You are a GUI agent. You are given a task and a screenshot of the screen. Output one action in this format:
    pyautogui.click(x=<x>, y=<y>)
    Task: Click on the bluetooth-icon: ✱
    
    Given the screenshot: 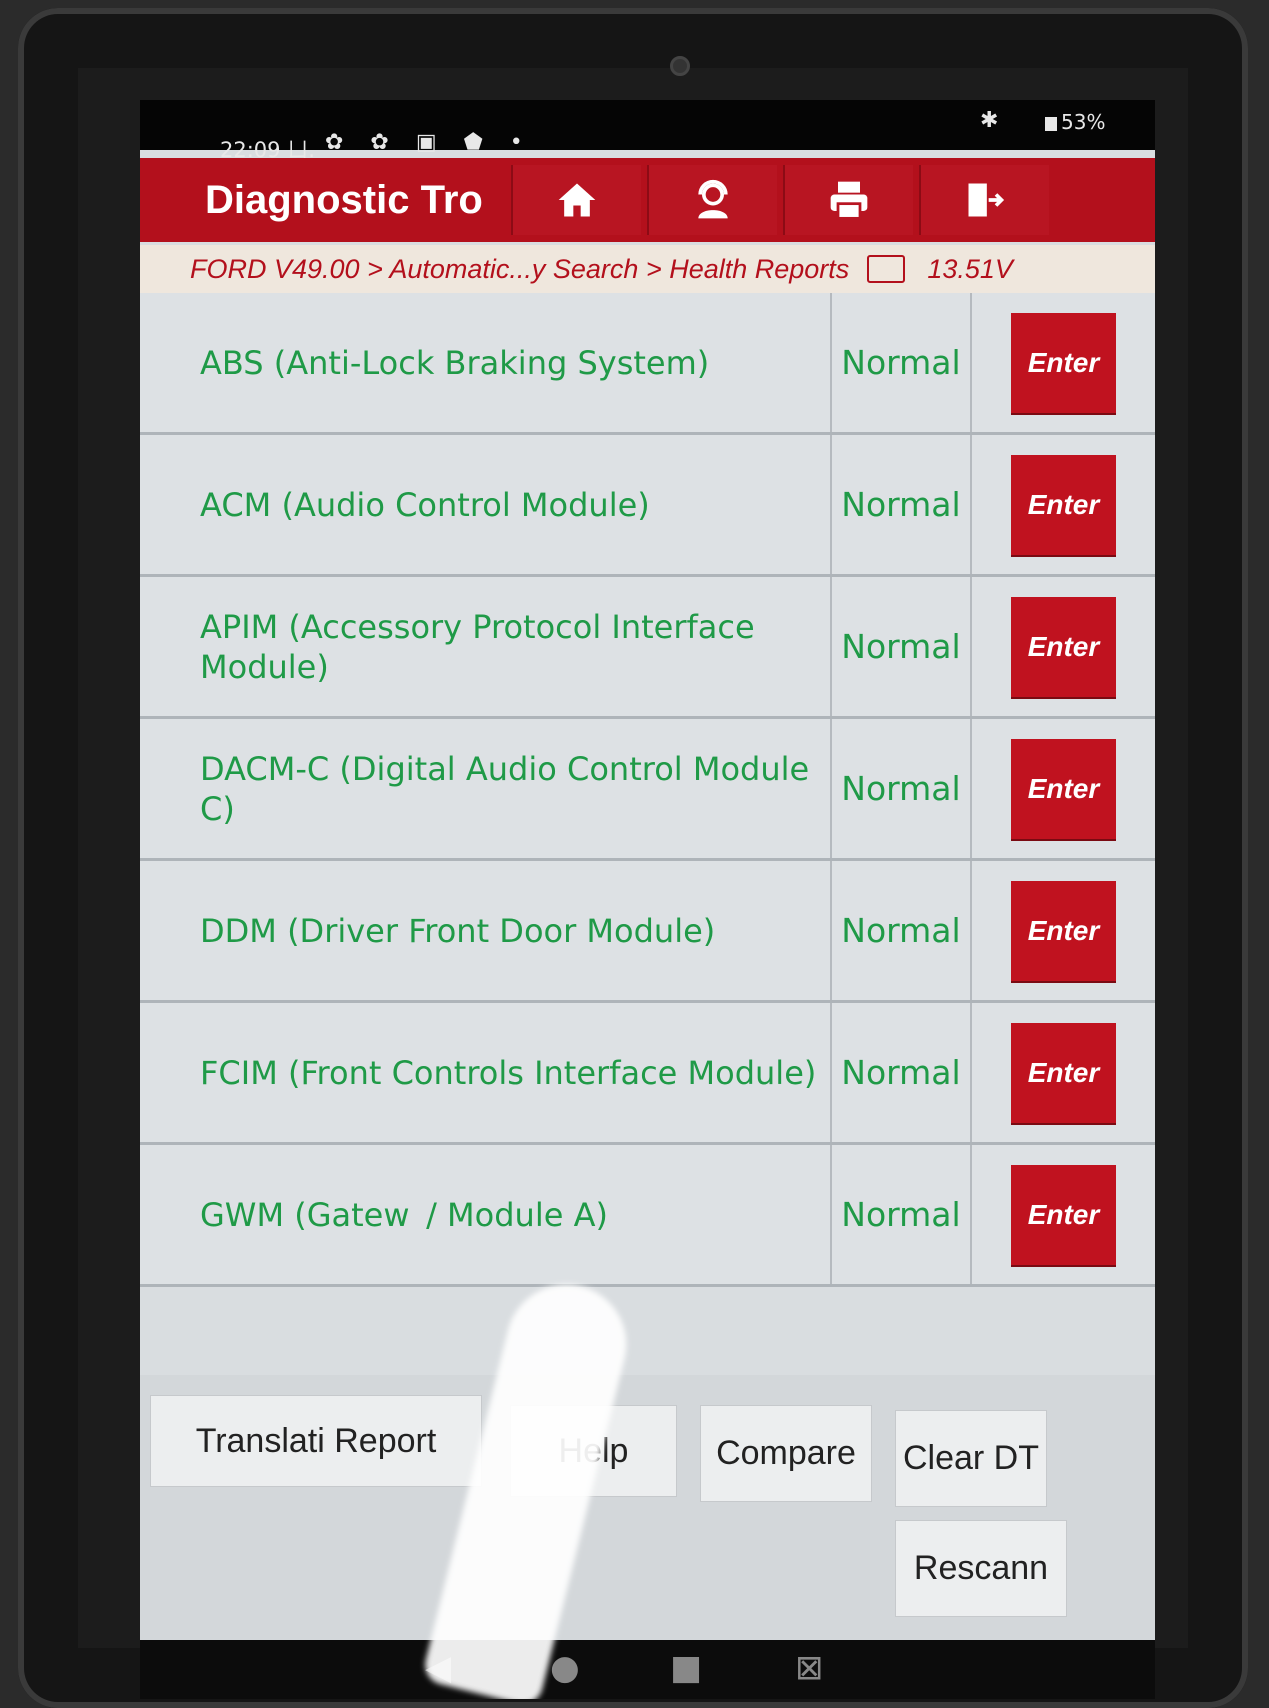 What is the action you would take?
    pyautogui.click(x=989, y=120)
    